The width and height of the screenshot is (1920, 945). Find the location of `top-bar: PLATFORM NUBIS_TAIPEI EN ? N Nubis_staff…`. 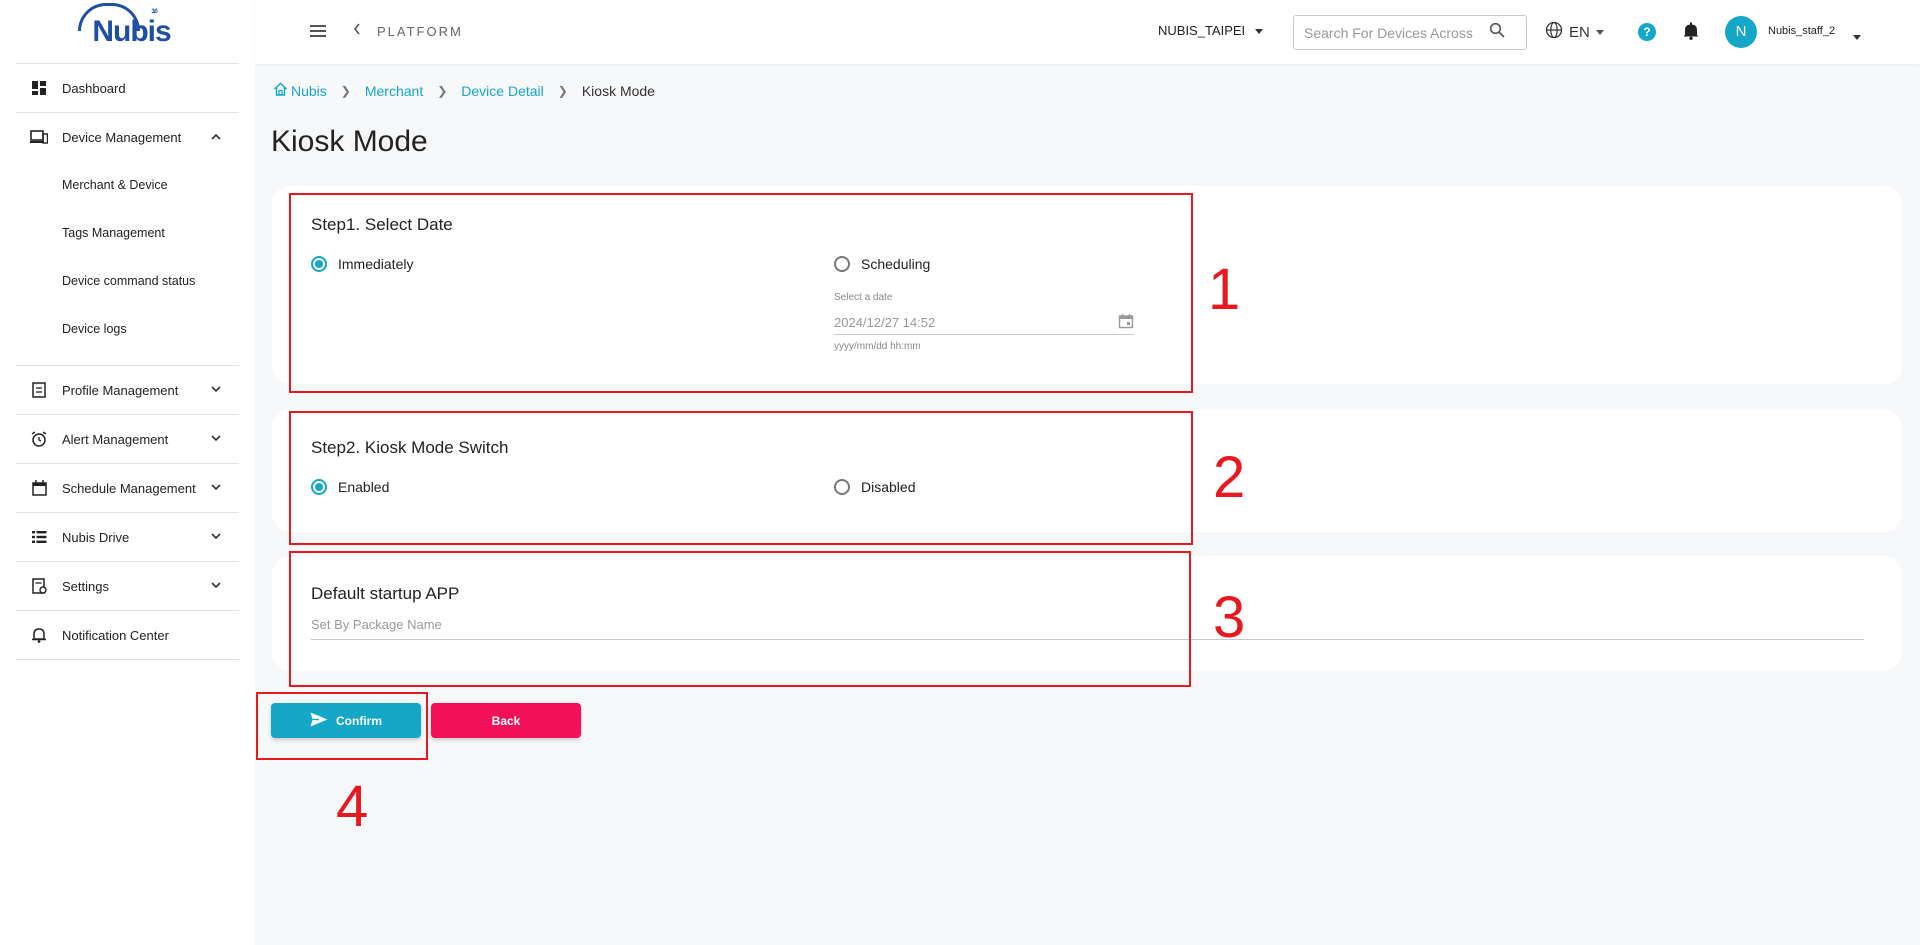

top-bar: PLATFORM NUBIS_TAIPEI EN ? N Nubis_staff… is located at coordinates (1087, 32).